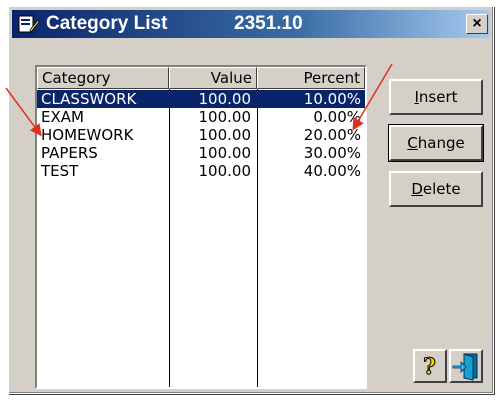  I want to click on cell-category: CLASSWORK, so click(89, 99).